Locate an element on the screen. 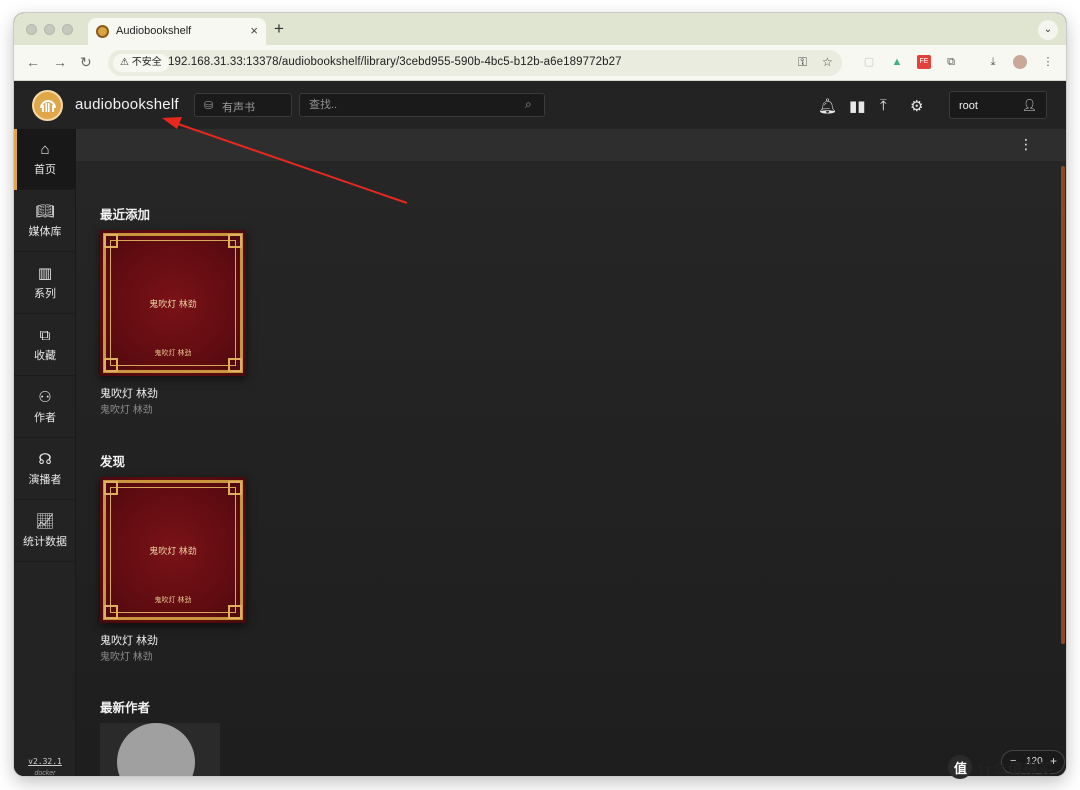  watermark-text: 什么值得买 is located at coordinates (1016, 769).